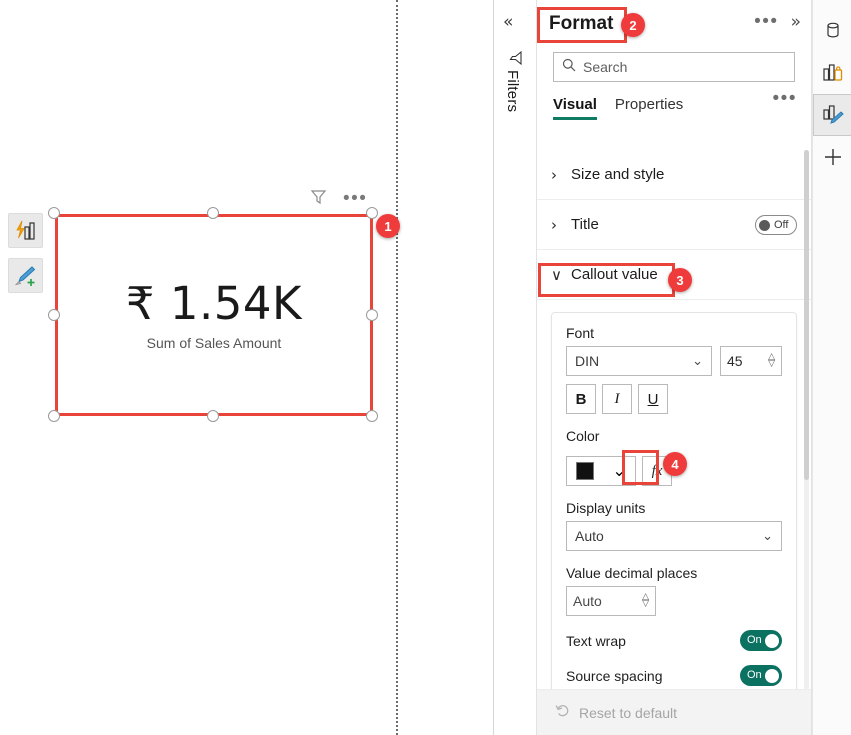 The image size is (851, 735). Describe the element at coordinates (761, 640) in the screenshot. I see `text-wrap-toggle: On` at that location.